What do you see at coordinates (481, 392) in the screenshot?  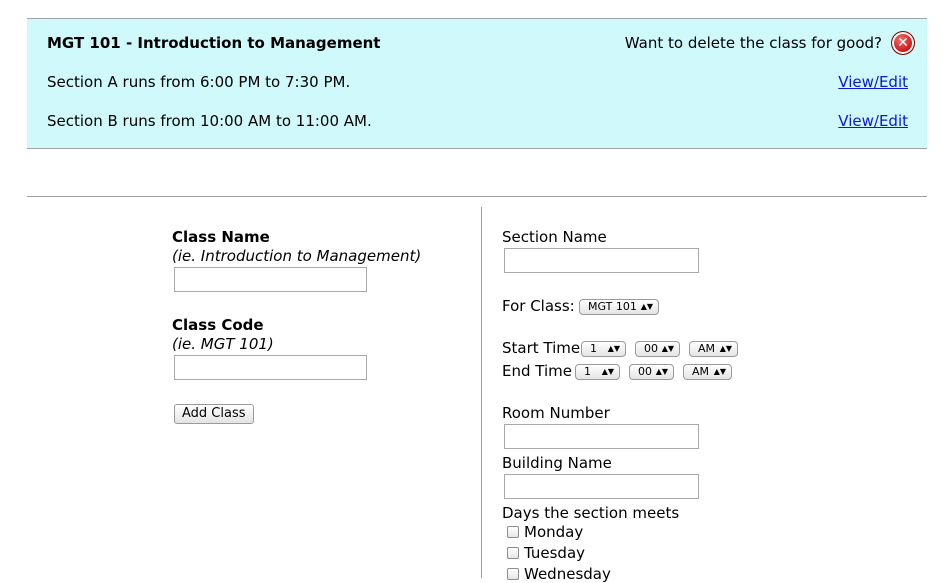 I see `column-divider` at bounding box center [481, 392].